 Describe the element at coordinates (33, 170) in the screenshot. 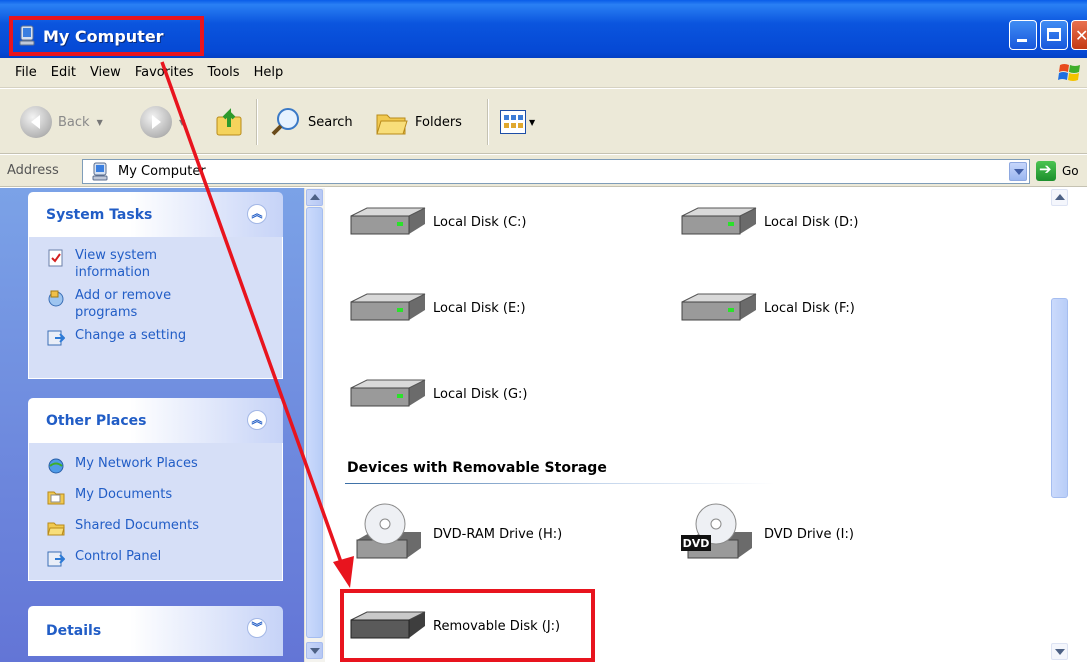

I see `address-label: Address` at that location.